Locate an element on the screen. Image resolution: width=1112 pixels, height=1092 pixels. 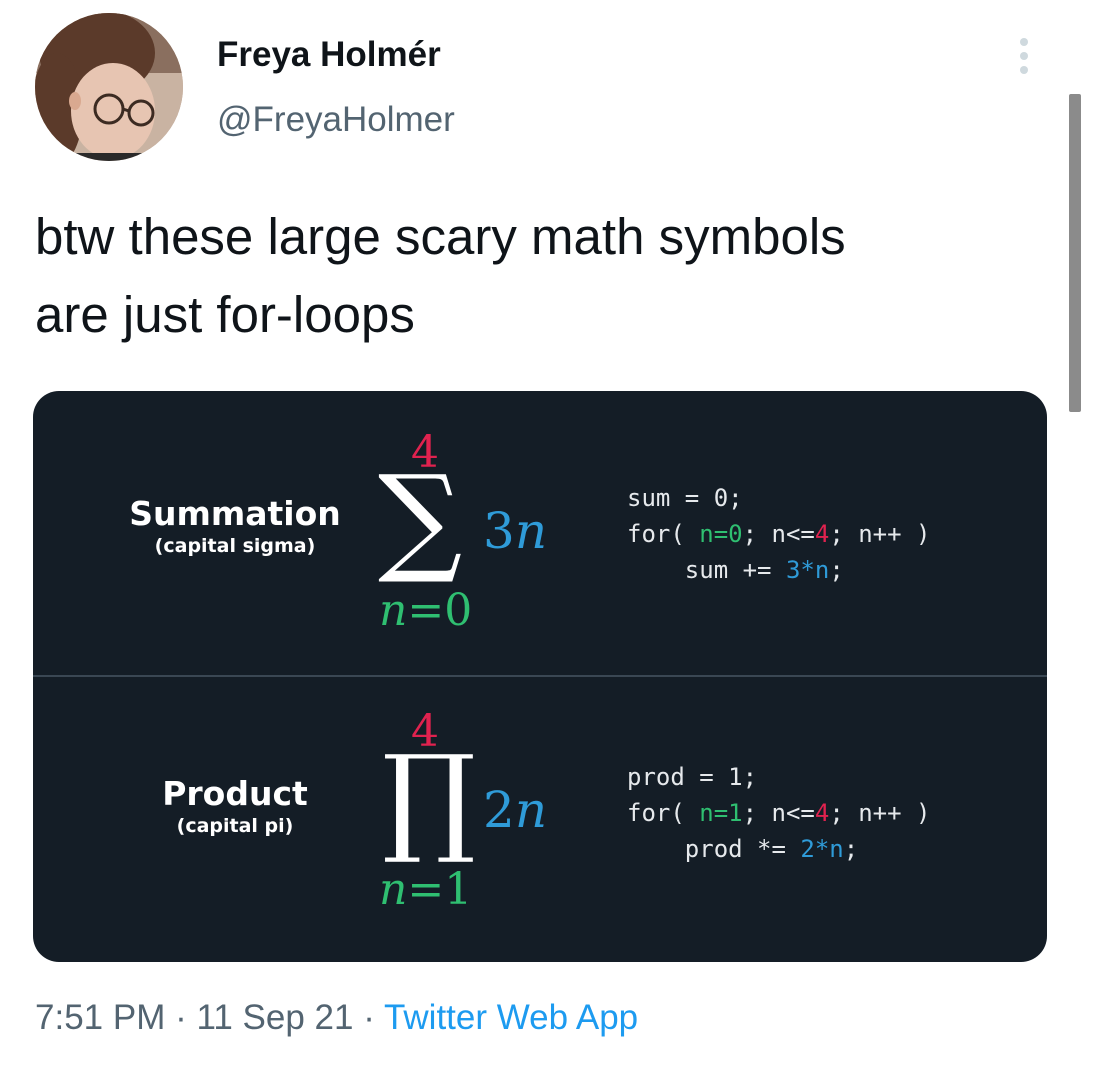
summation-term: 3n is located at coordinates (515, 531).